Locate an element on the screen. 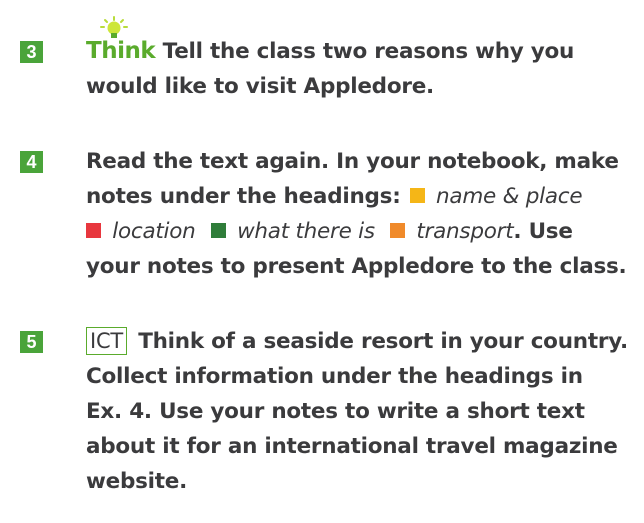 The image size is (644, 523). red-square-icon is located at coordinates (93, 230).